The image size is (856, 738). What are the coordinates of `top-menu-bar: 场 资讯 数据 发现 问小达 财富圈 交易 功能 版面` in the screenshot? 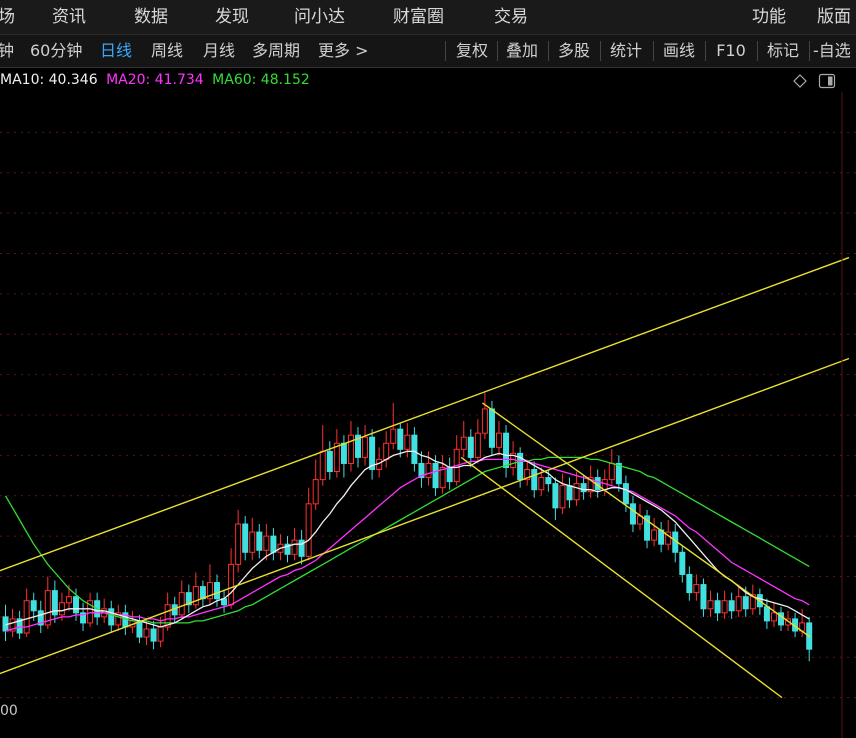 It's located at (428, 17).